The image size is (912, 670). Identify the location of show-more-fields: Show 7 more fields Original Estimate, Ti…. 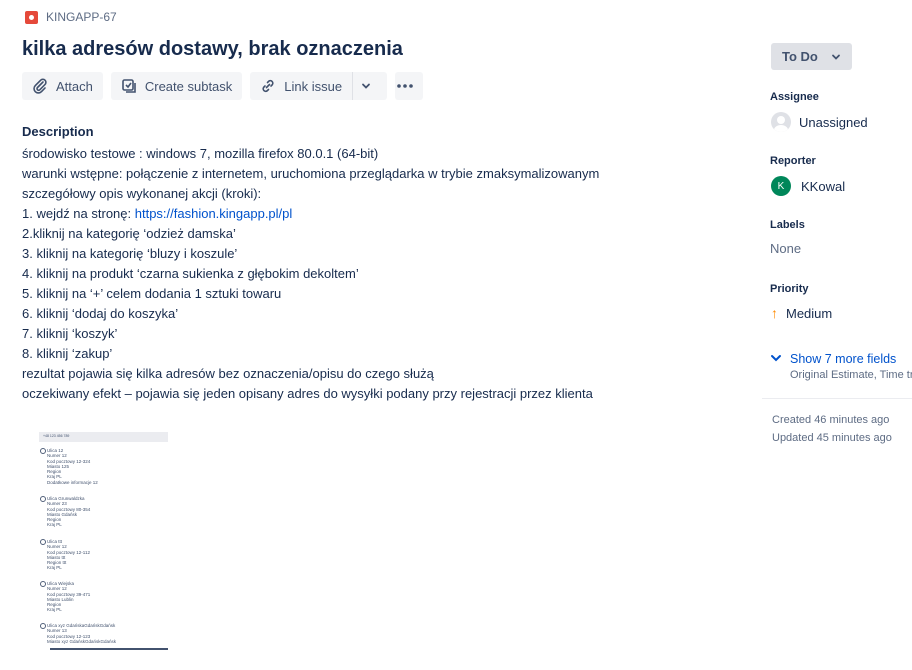
(841, 366).